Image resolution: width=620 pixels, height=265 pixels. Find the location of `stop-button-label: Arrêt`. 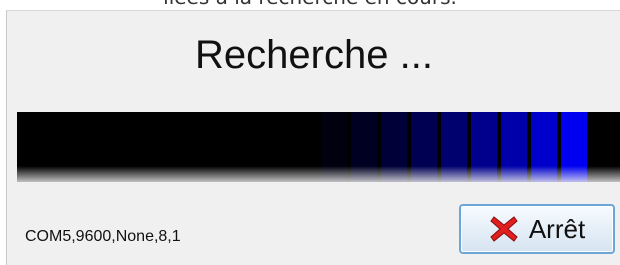

stop-button-label: Arrêt is located at coordinates (557, 228).